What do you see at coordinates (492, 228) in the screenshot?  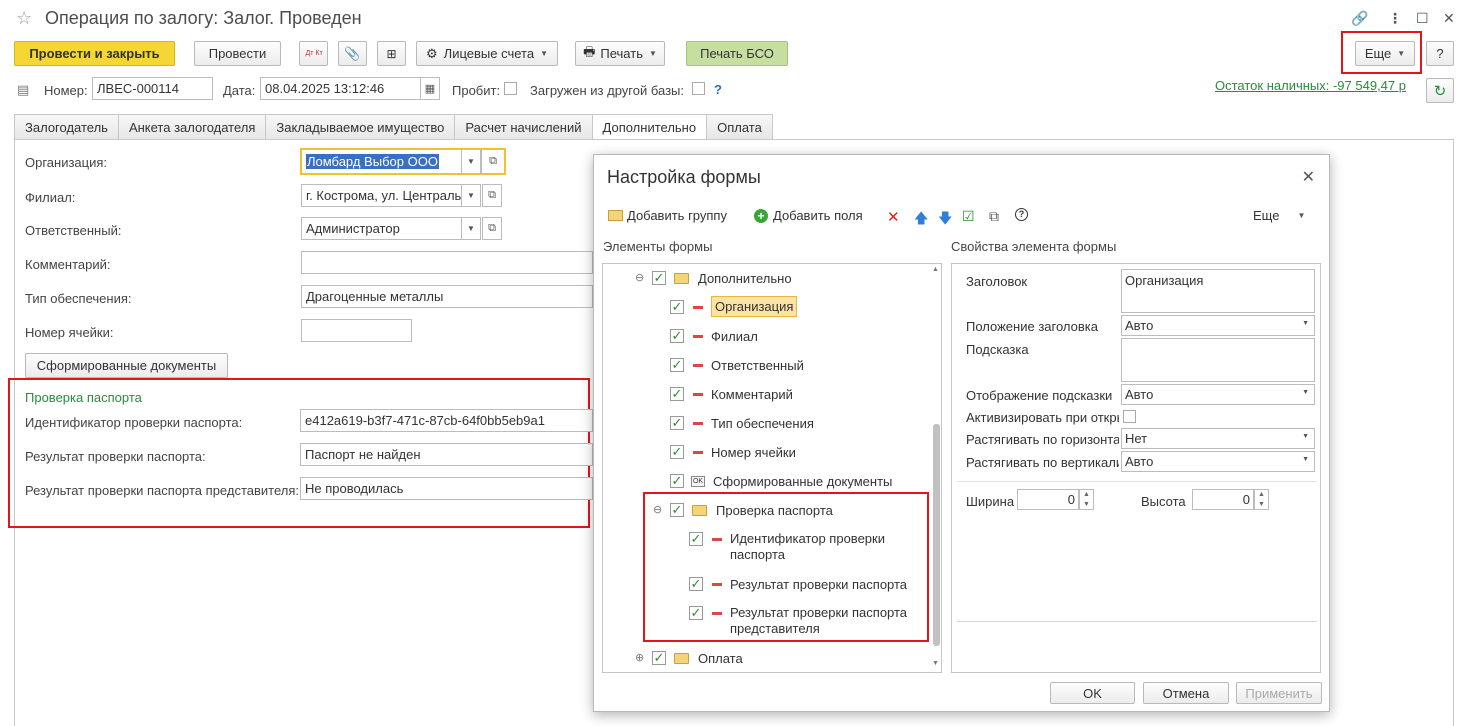 I see `responsible-open-icon: ⧉` at bounding box center [492, 228].